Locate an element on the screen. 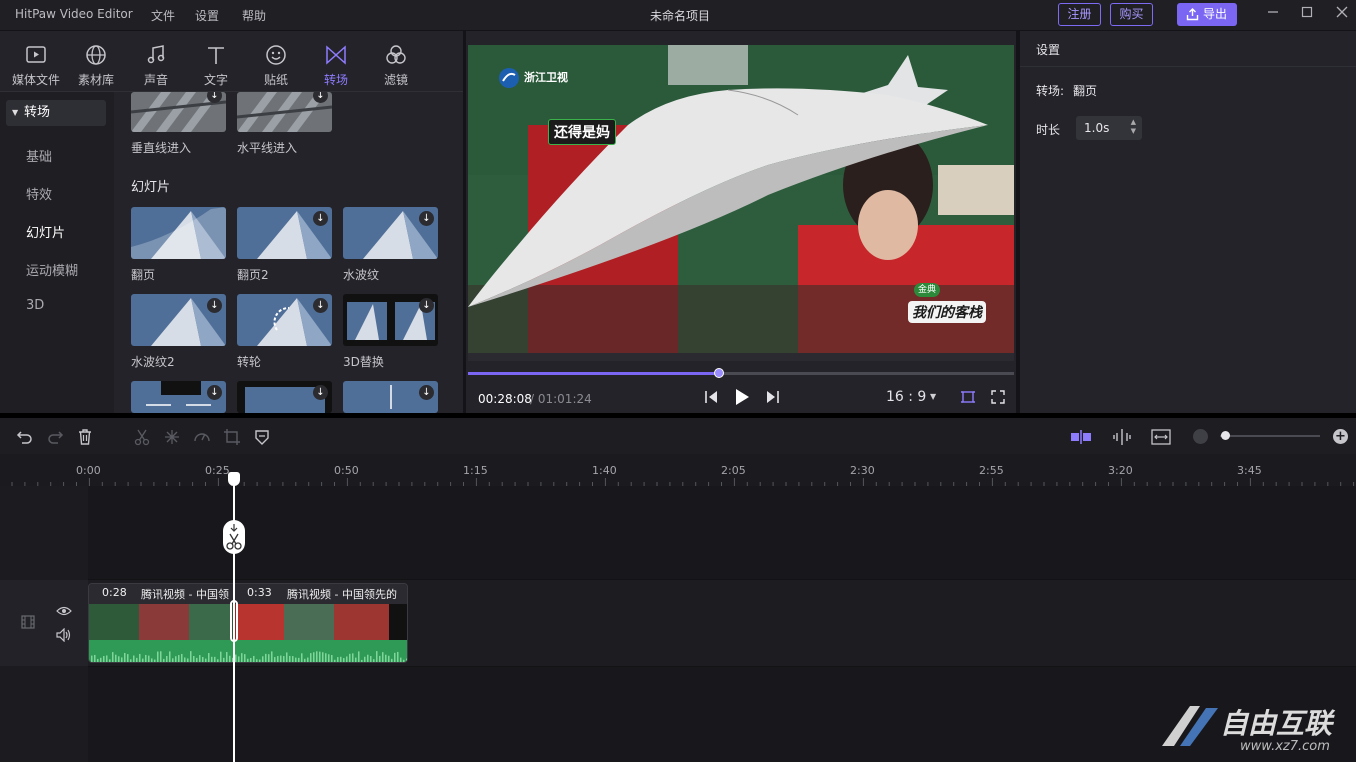 This screenshot has height=762, width=1356. split-icon is located at coordinates (142, 437).